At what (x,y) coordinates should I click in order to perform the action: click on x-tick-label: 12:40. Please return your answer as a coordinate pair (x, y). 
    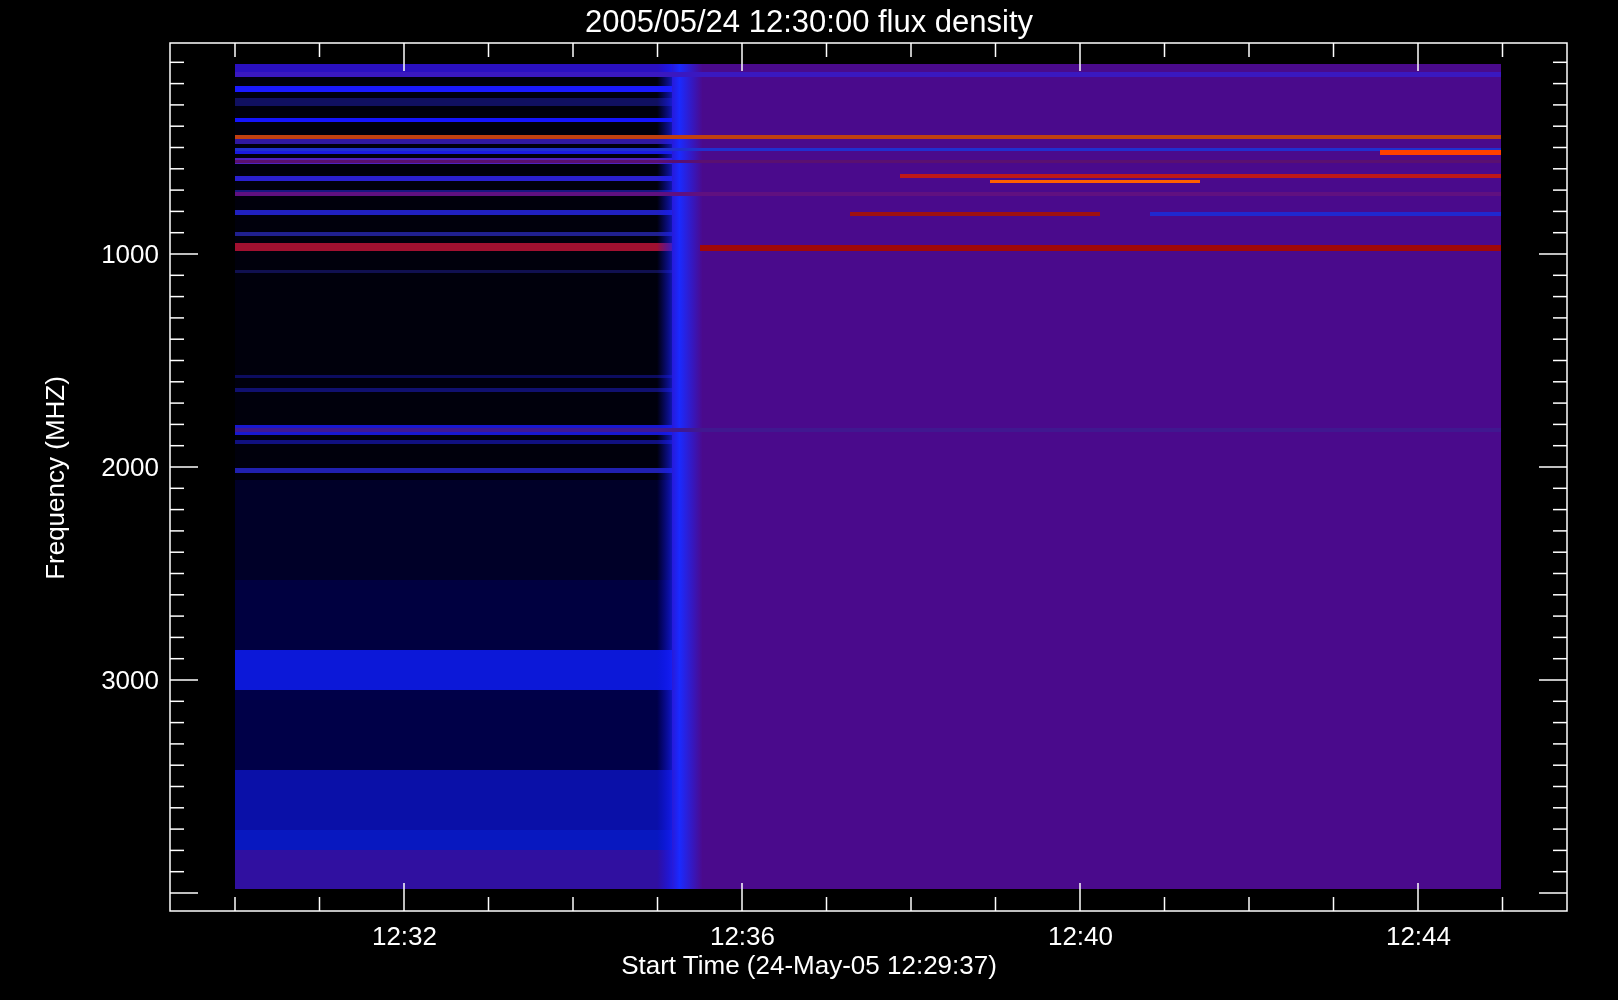
    Looking at the image, I should click on (1080, 936).